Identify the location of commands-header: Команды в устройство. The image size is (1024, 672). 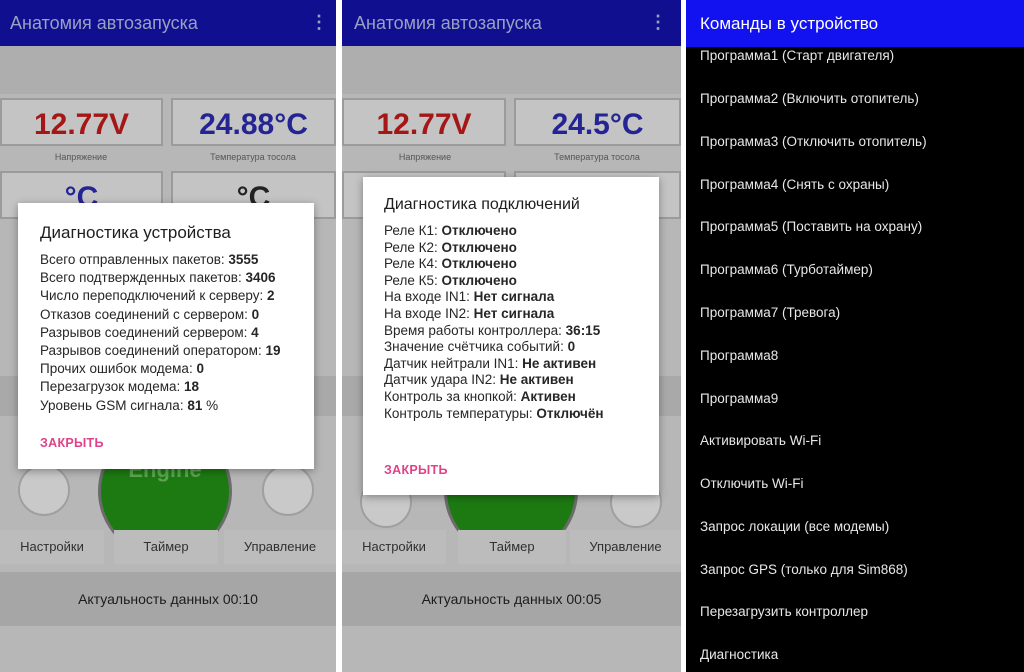
(855, 23).